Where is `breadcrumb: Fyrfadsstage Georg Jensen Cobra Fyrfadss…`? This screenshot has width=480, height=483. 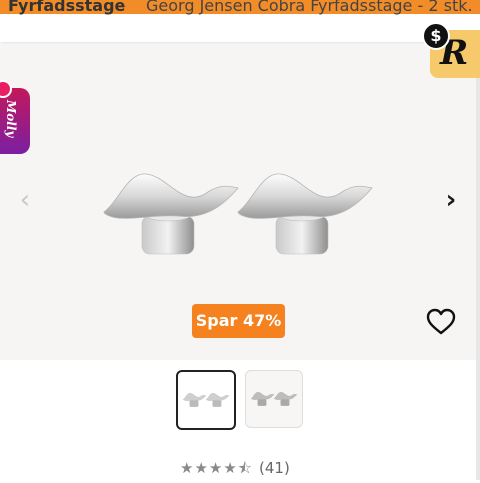
breadcrumb: Fyrfadsstage Georg Jensen Cobra Fyrfadss… is located at coordinates (240, 9).